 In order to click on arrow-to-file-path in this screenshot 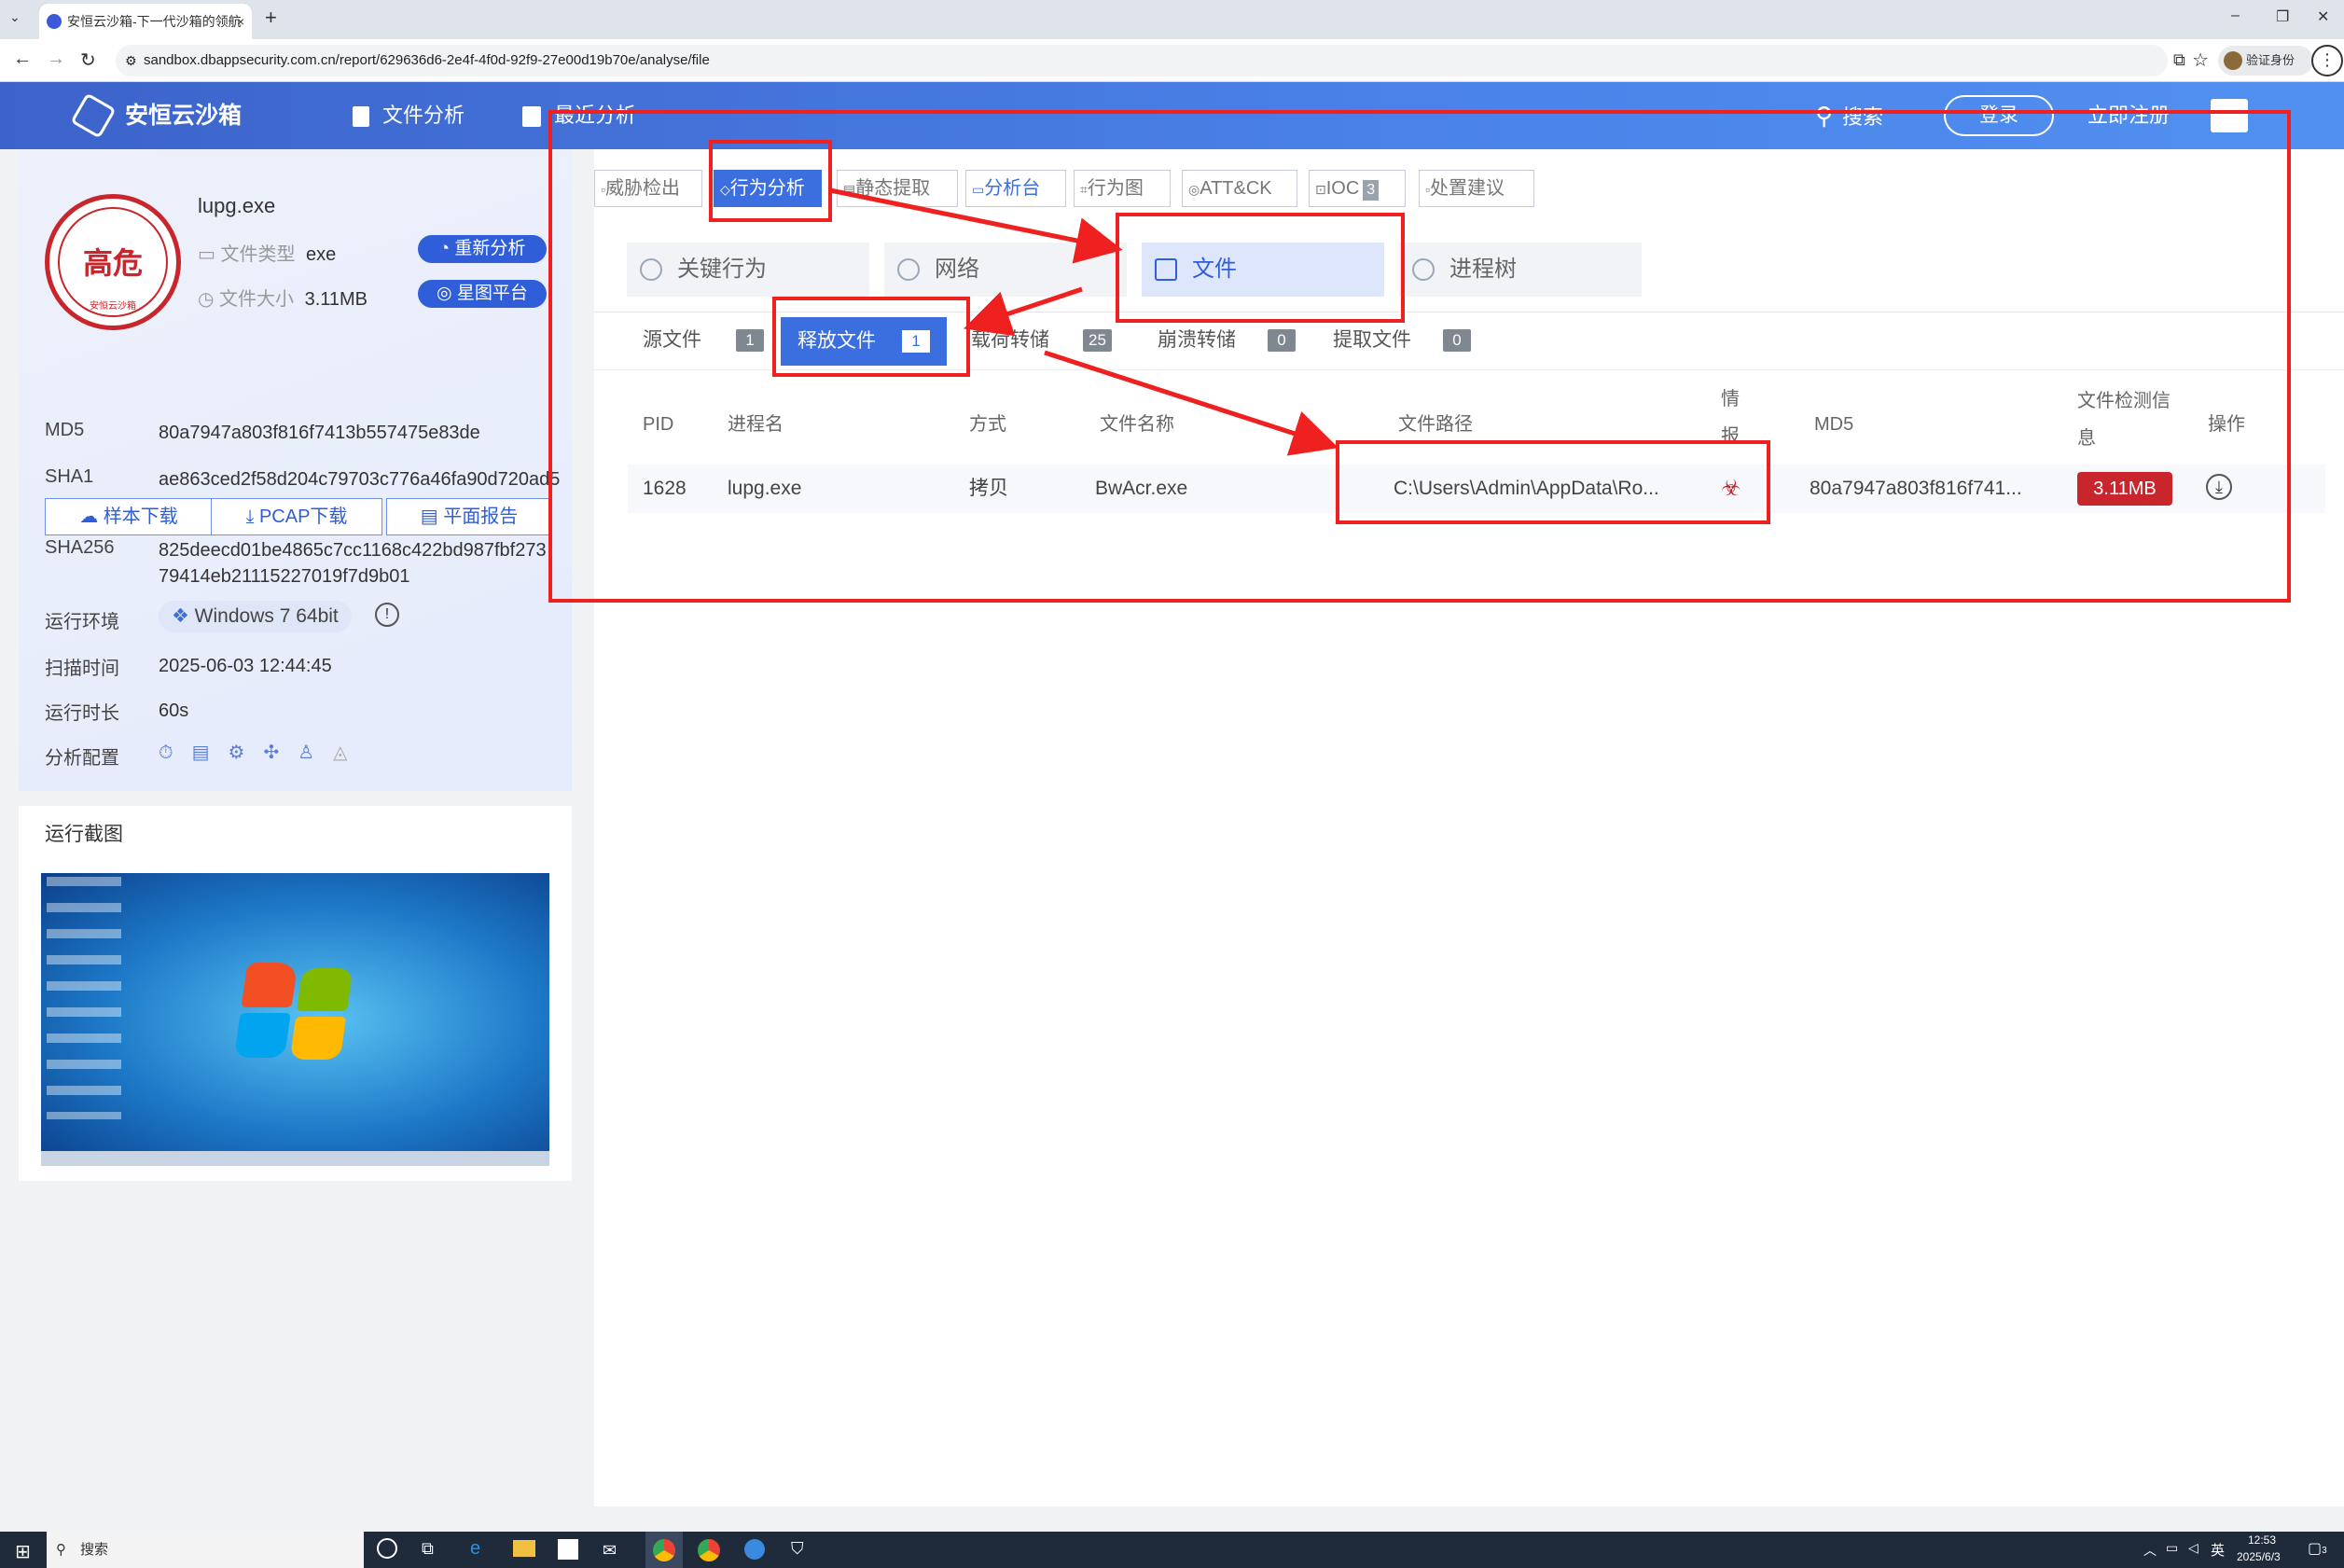, I will do `click(1191, 403)`.